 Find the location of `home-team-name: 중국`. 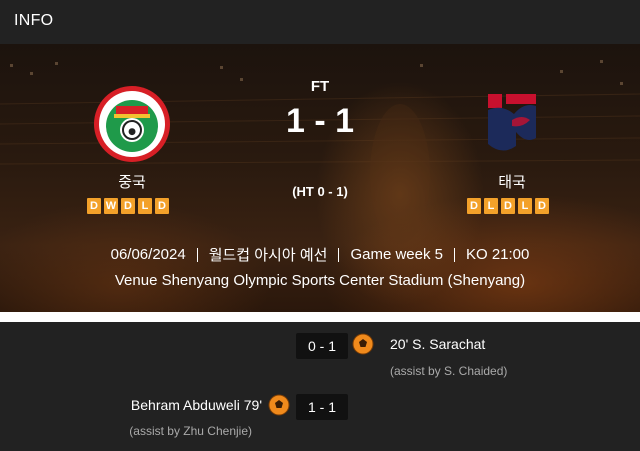

home-team-name: 중국 is located at coordinates (132, 181).